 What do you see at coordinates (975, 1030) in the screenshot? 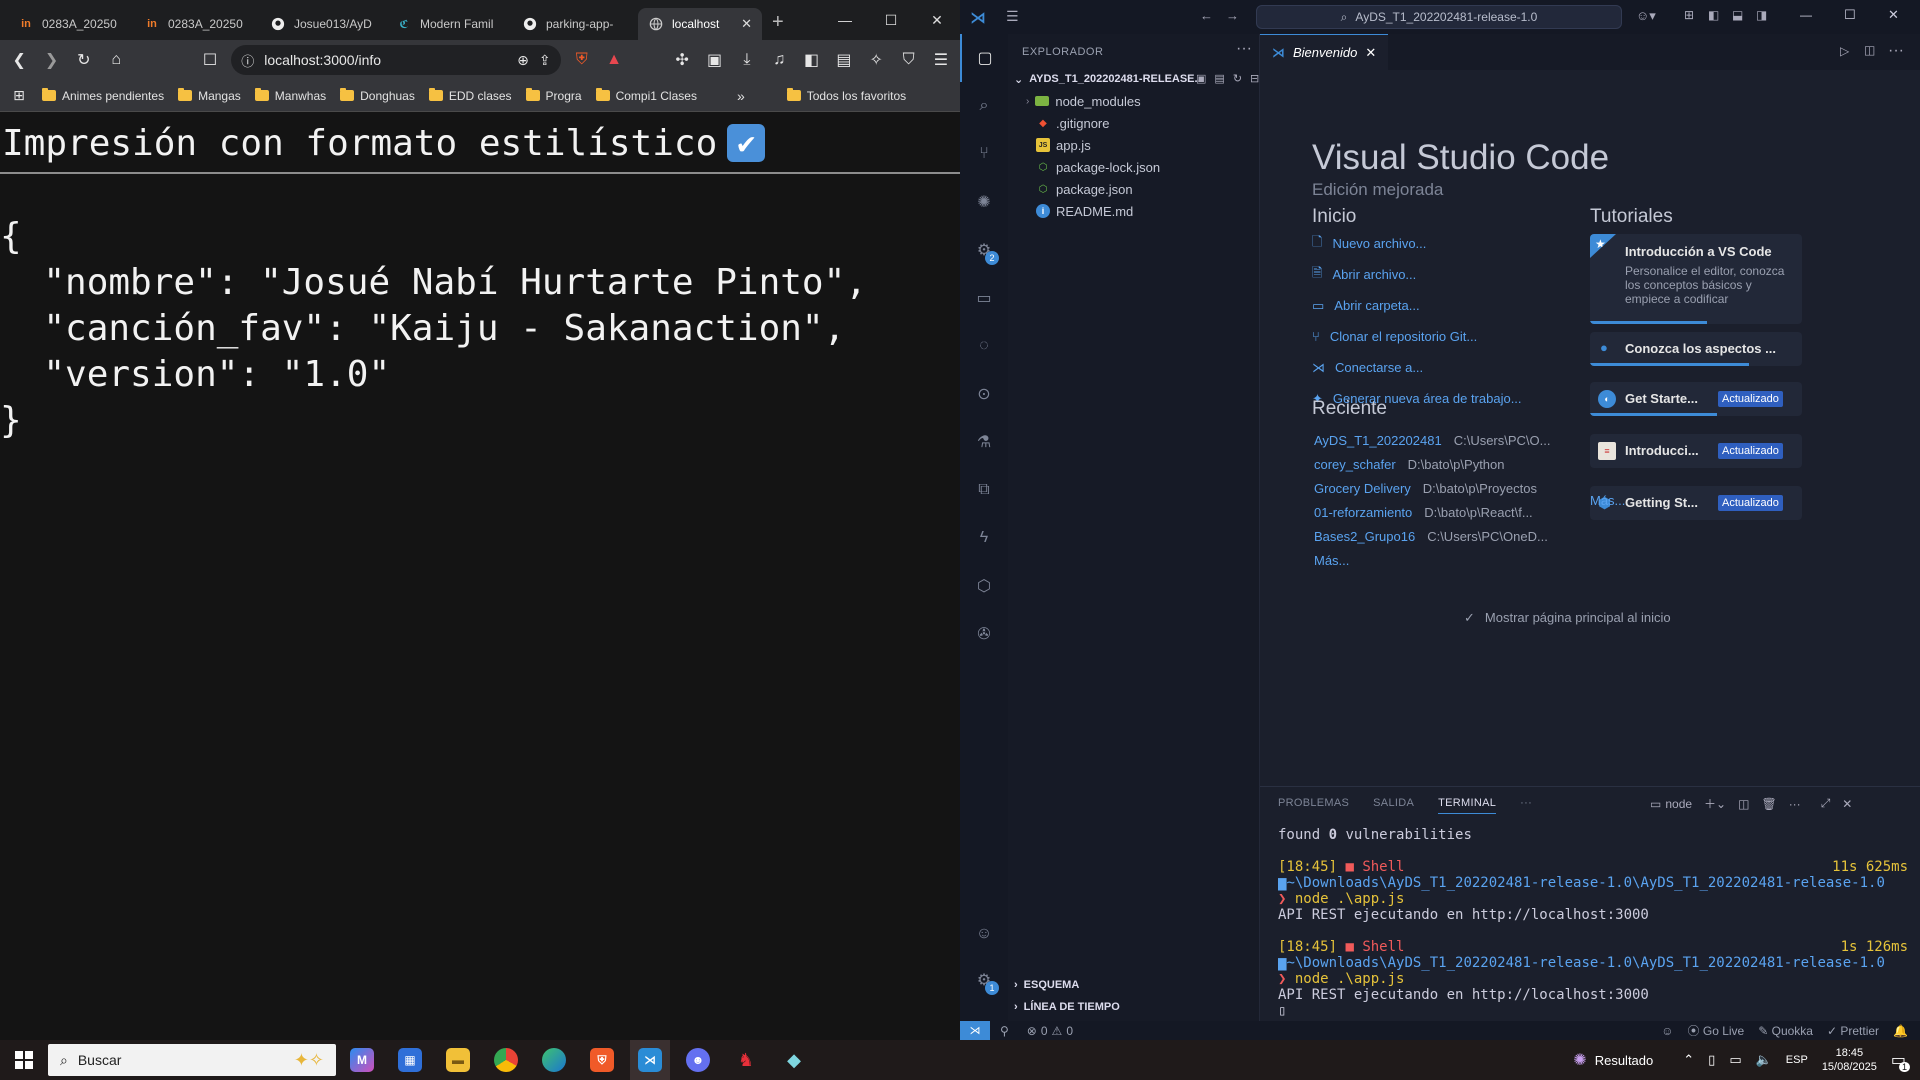
I see `remote-indicator: ⋊` at bounding box center [975, 1030].